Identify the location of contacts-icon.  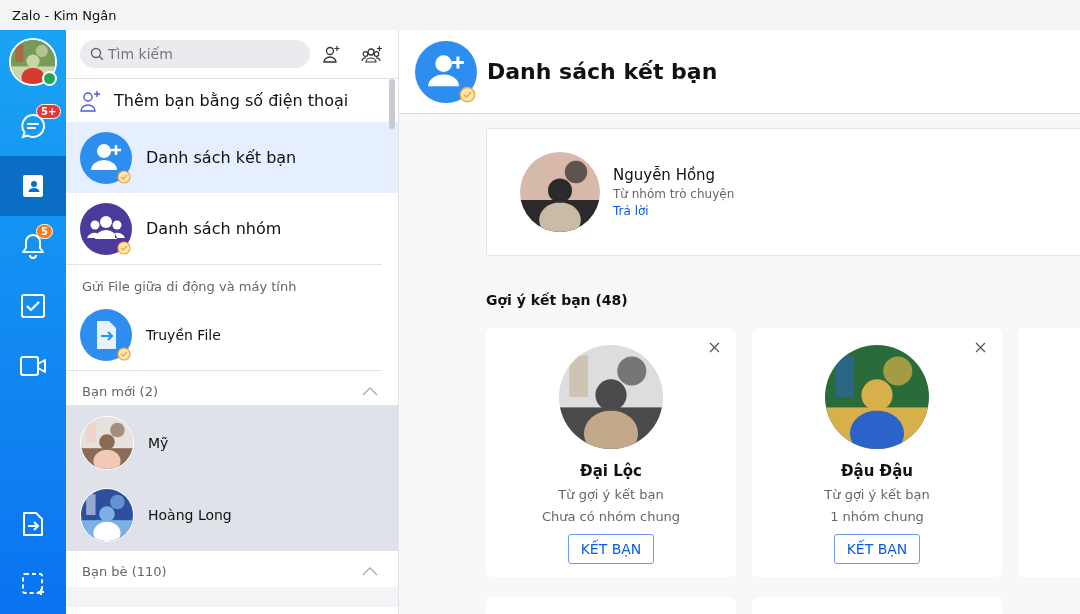
(33, 186).